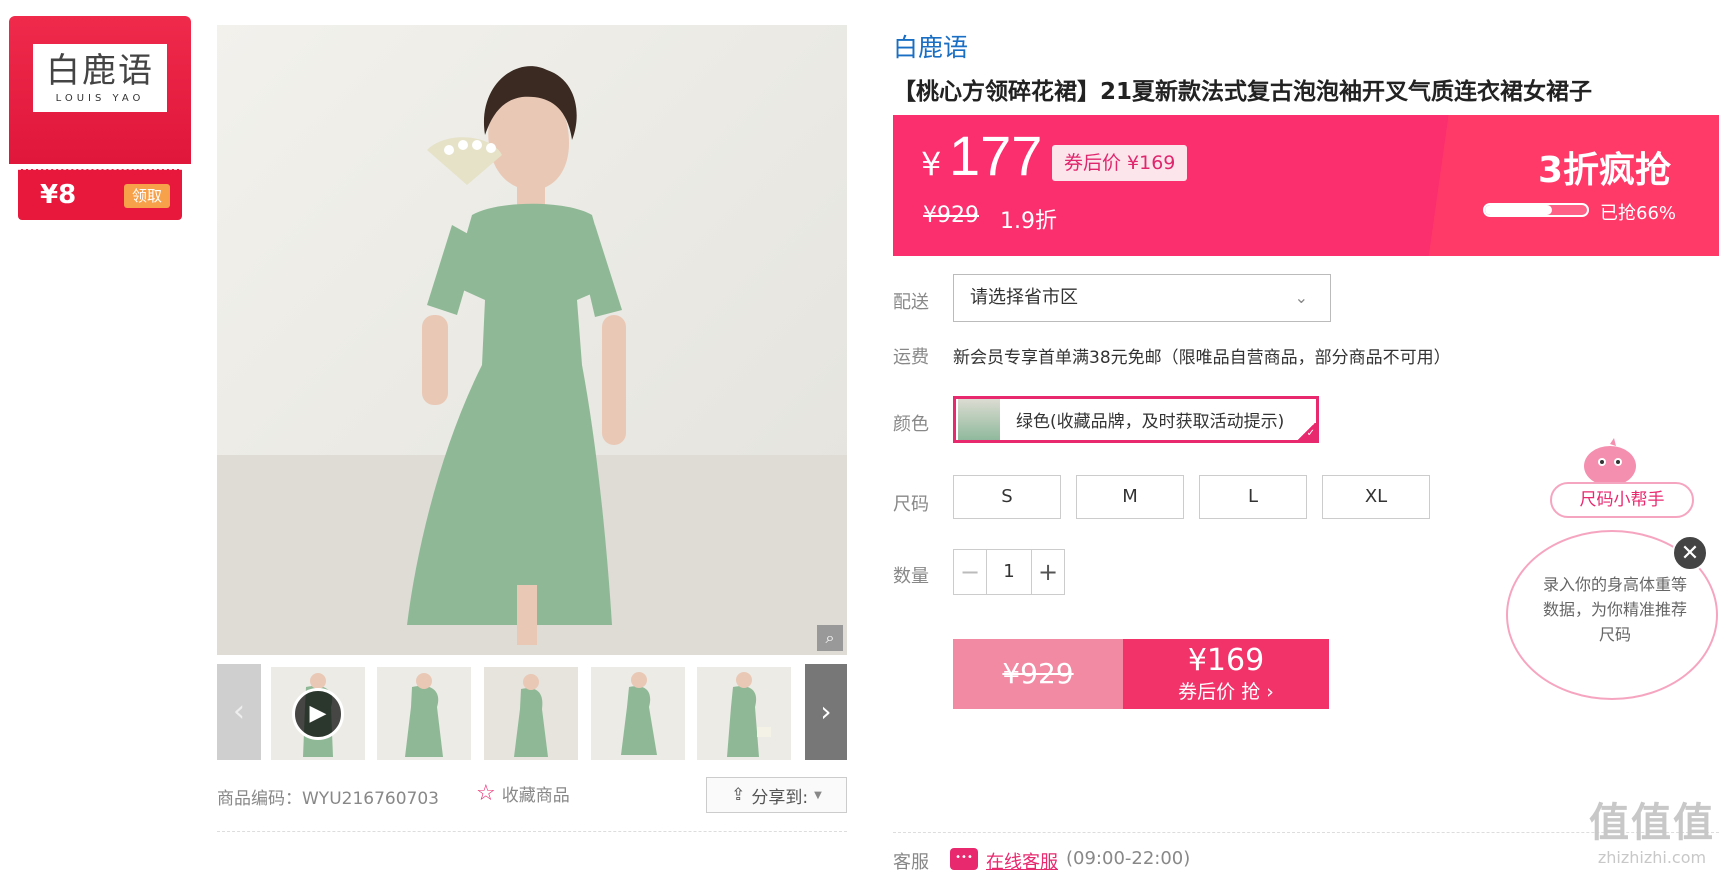 The height and width of the screenshot is (877, 1729). Describe the element at coordinates (738, 795) in the screenshot. I see `share-icon: ⇪` at that location.